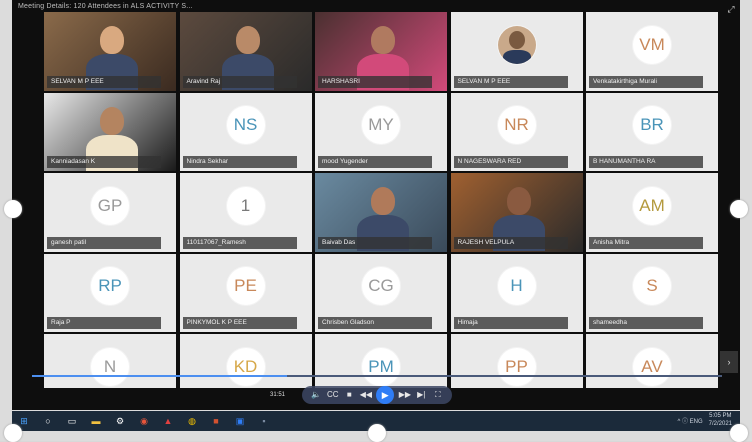  What do you see at coordinates (510, 81) in the screenshot?
I see `participant-name: SELVAN M P EEE` at bounding box center [510, 81].